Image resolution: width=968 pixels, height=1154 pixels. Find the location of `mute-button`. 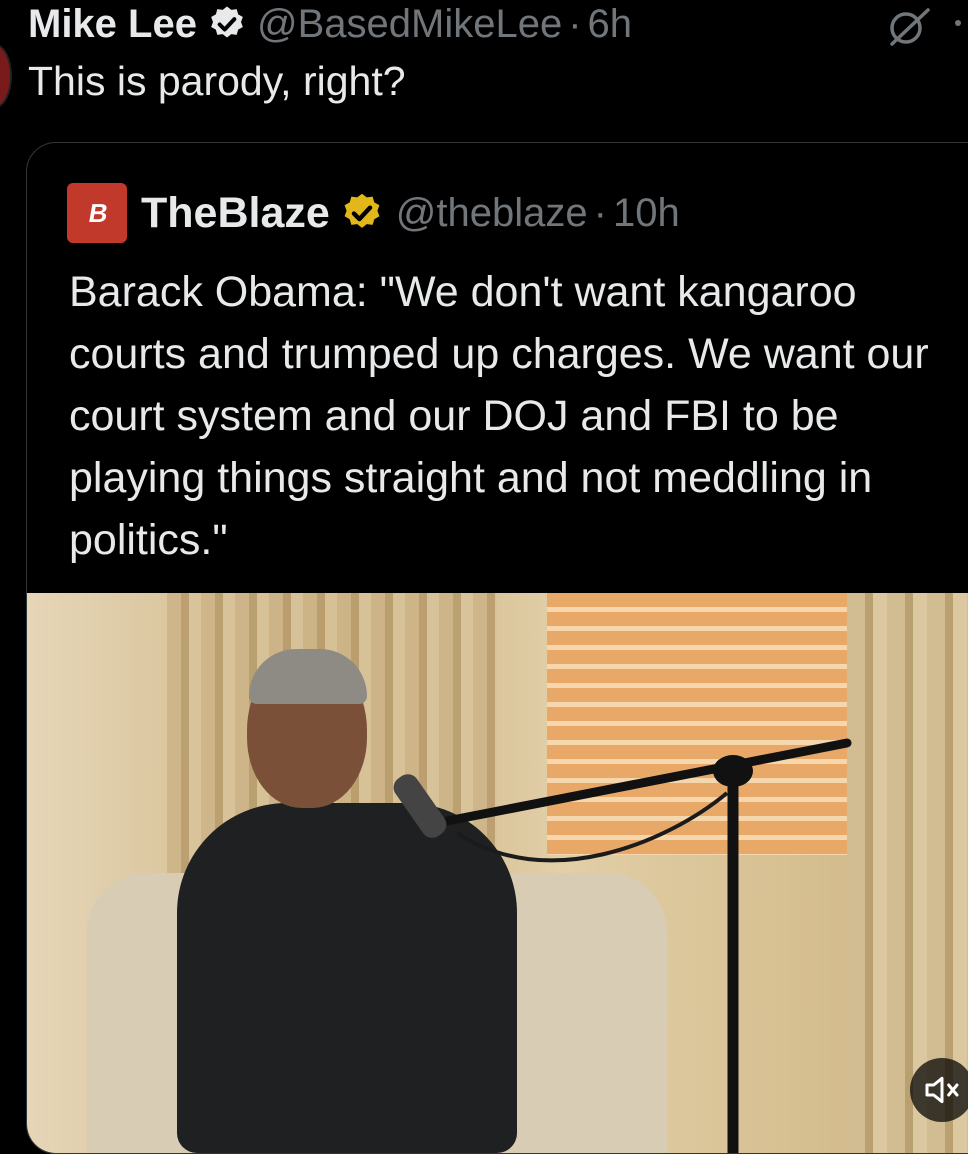

mute-button is located at coordinates (939, 1090).